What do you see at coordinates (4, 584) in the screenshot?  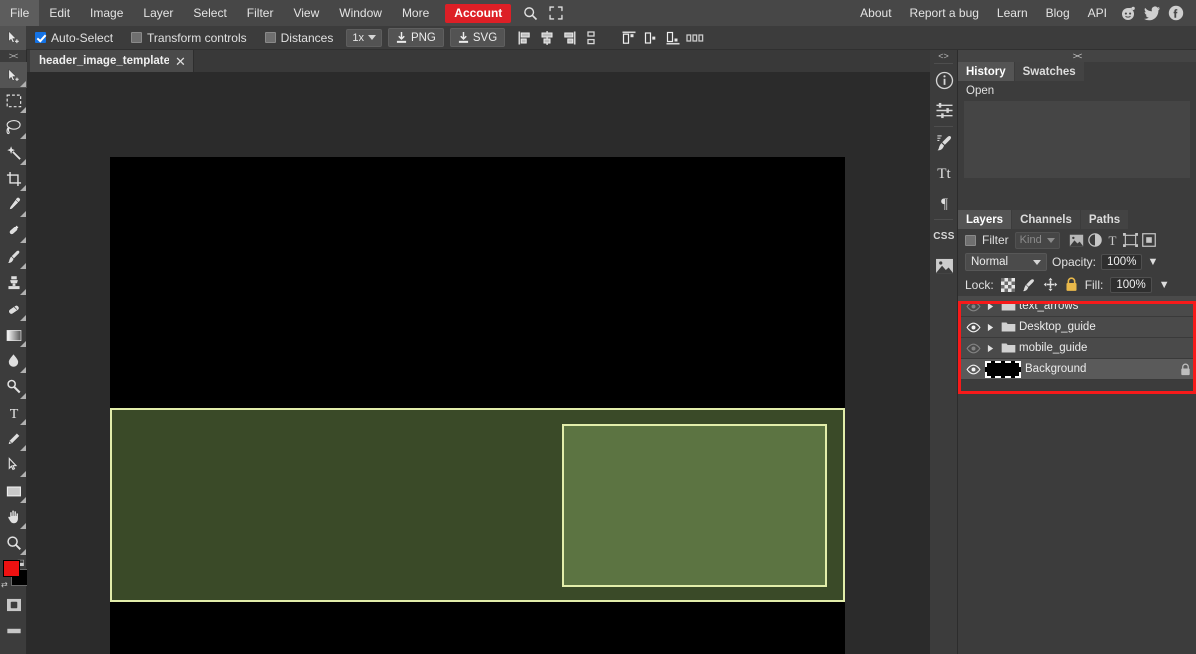 I see `swap-colors-icon: ⇄` at bounding box center [4, 584].